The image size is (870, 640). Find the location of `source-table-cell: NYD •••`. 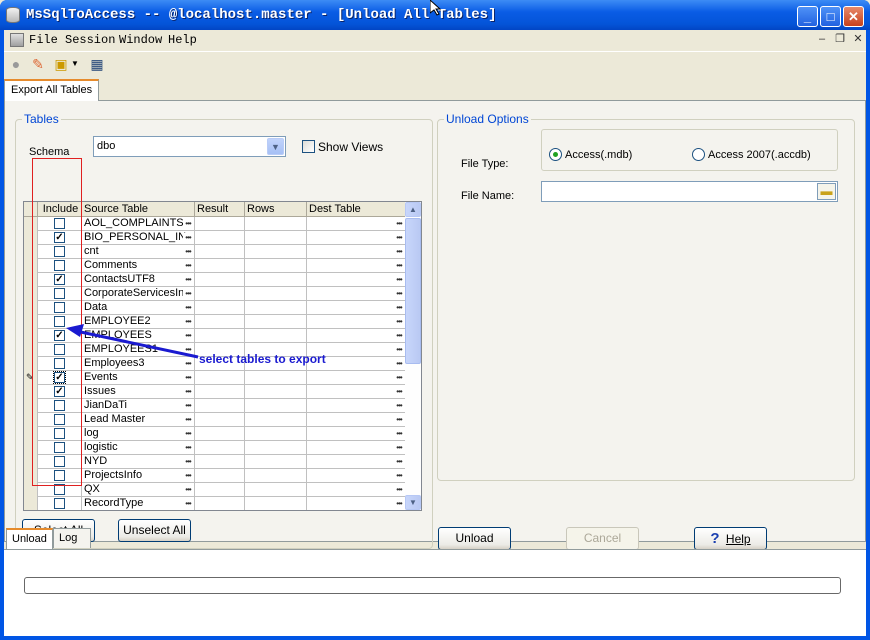

source-table-cell: NYD ••• is located at coordinates (138, 462).